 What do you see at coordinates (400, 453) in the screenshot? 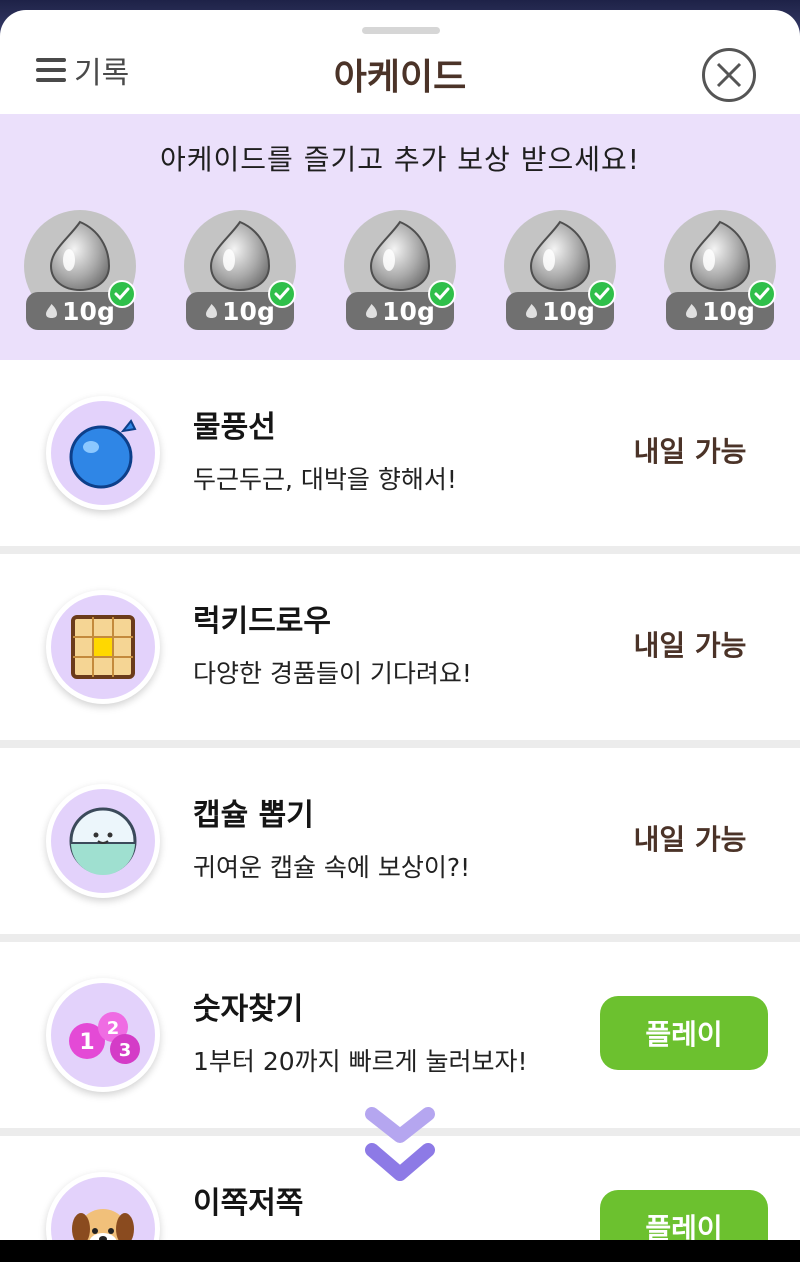
I see `game-row: 물풍선두근두근, 대박을 향해서! 내일 가능` at bounding box center [400, 453].